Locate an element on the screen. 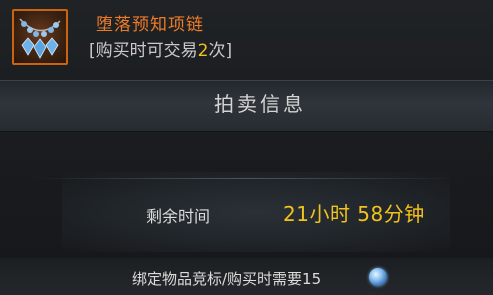  remaining-time-value: 21小时 58分钟 is located at coordinates (354, 214).